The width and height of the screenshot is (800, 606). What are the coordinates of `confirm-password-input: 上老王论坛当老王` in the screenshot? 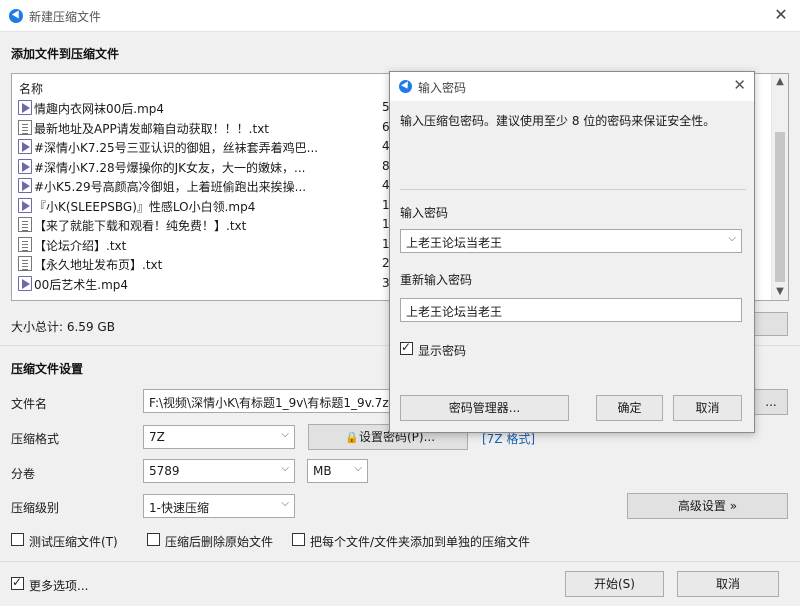 It's located at (571, 310).